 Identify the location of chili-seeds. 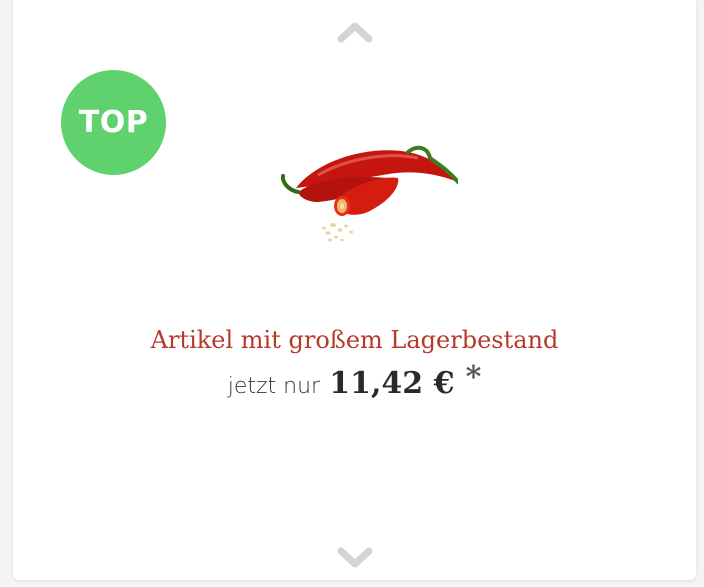
(337, 232).